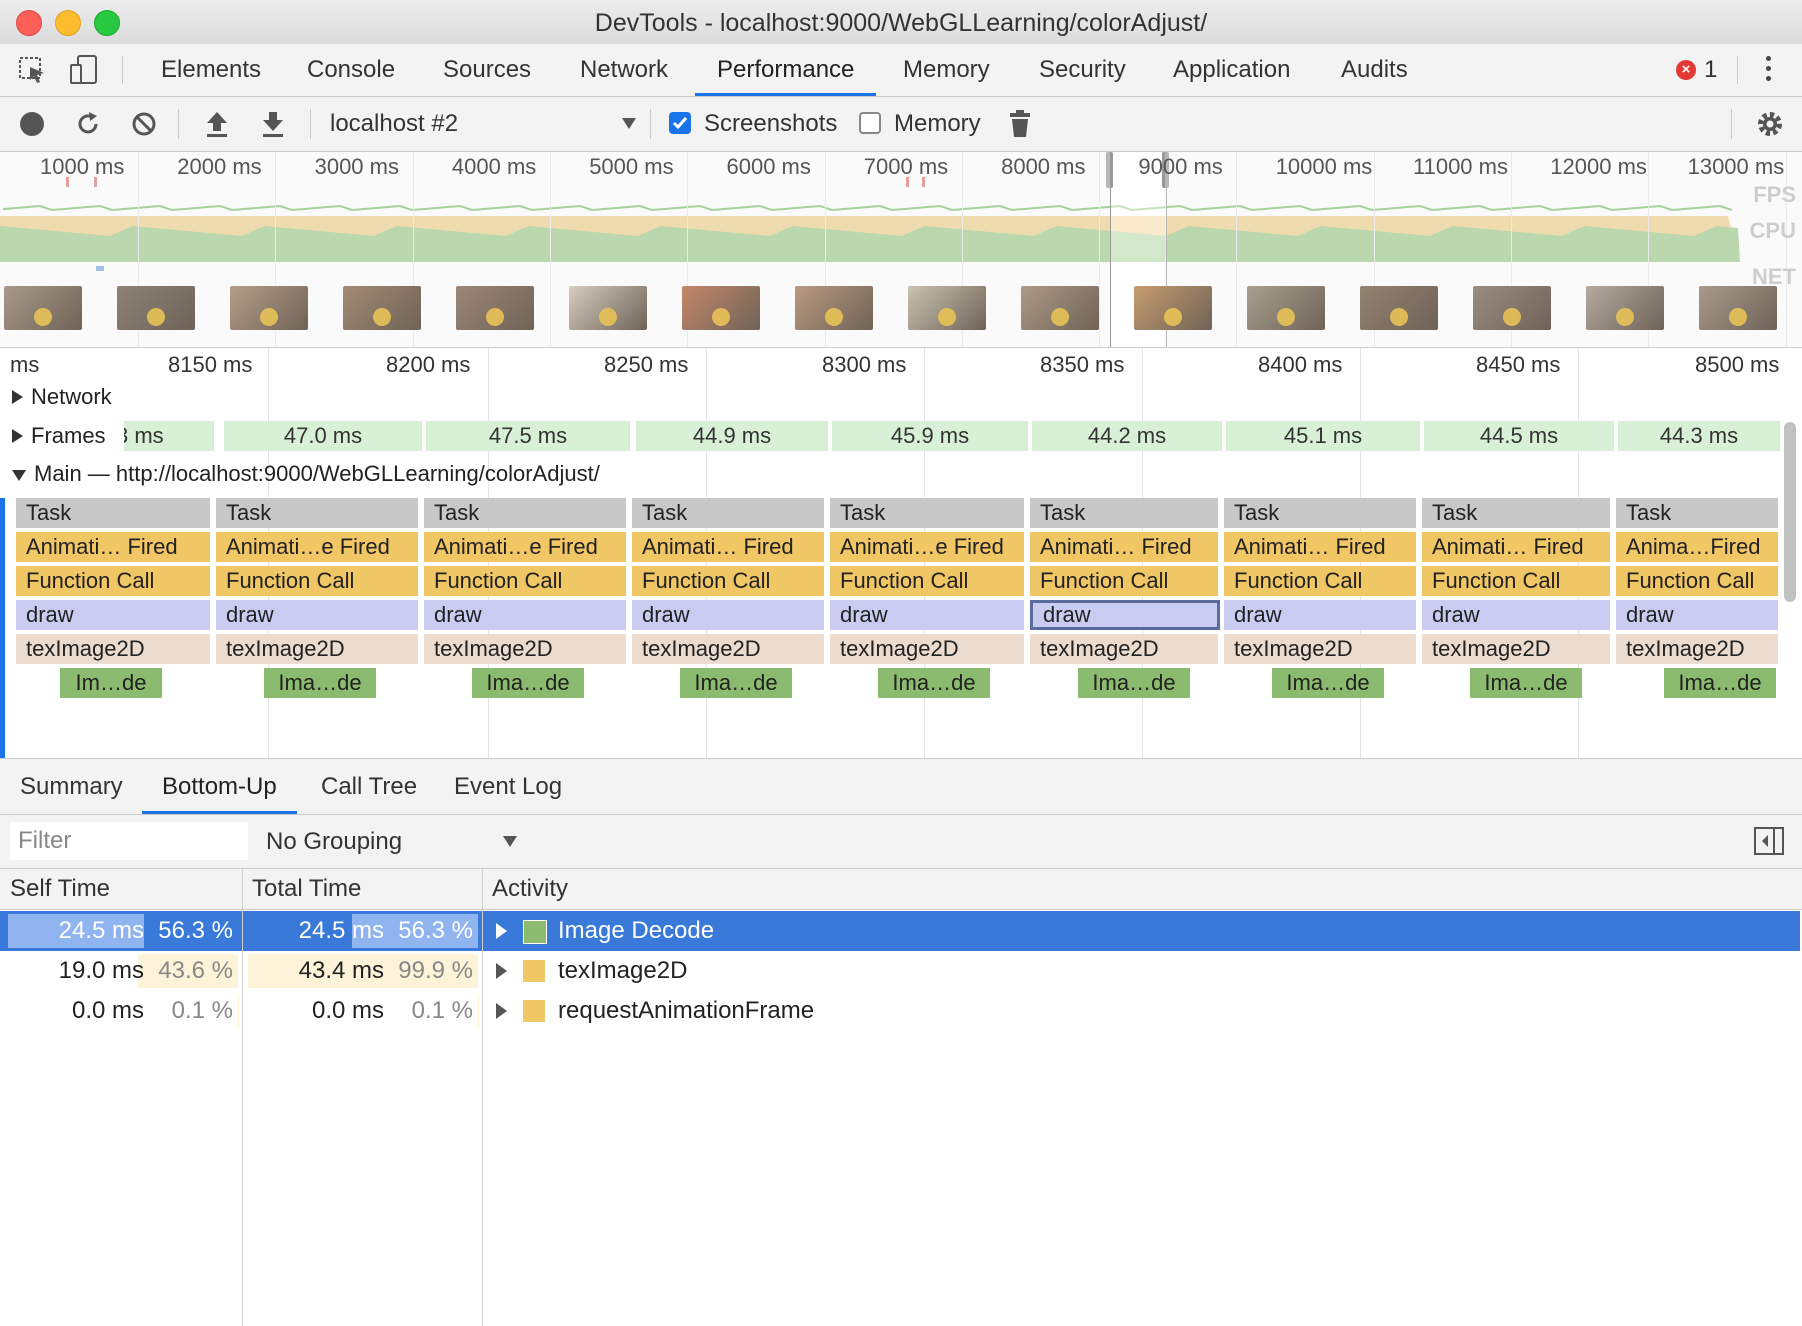  What do you see at coordinates (733, 436) in the screenshot?
I see `frame-duration: 44.9 ms` at bounding box center [733, 436].